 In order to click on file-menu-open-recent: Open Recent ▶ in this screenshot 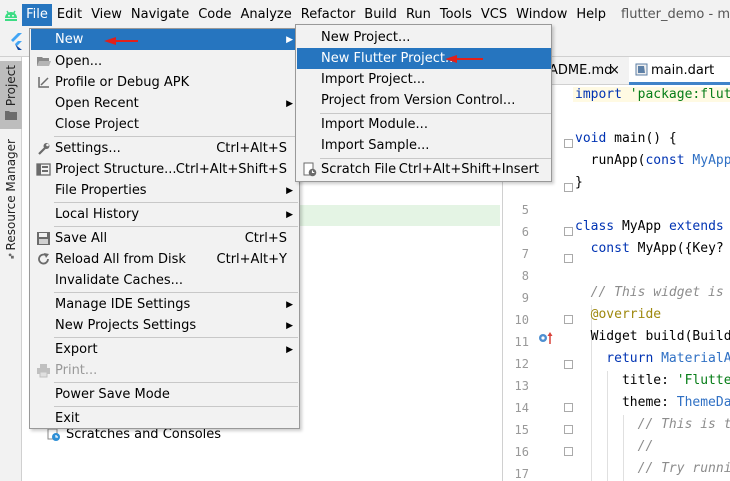, I will do `click(165, 103)`.